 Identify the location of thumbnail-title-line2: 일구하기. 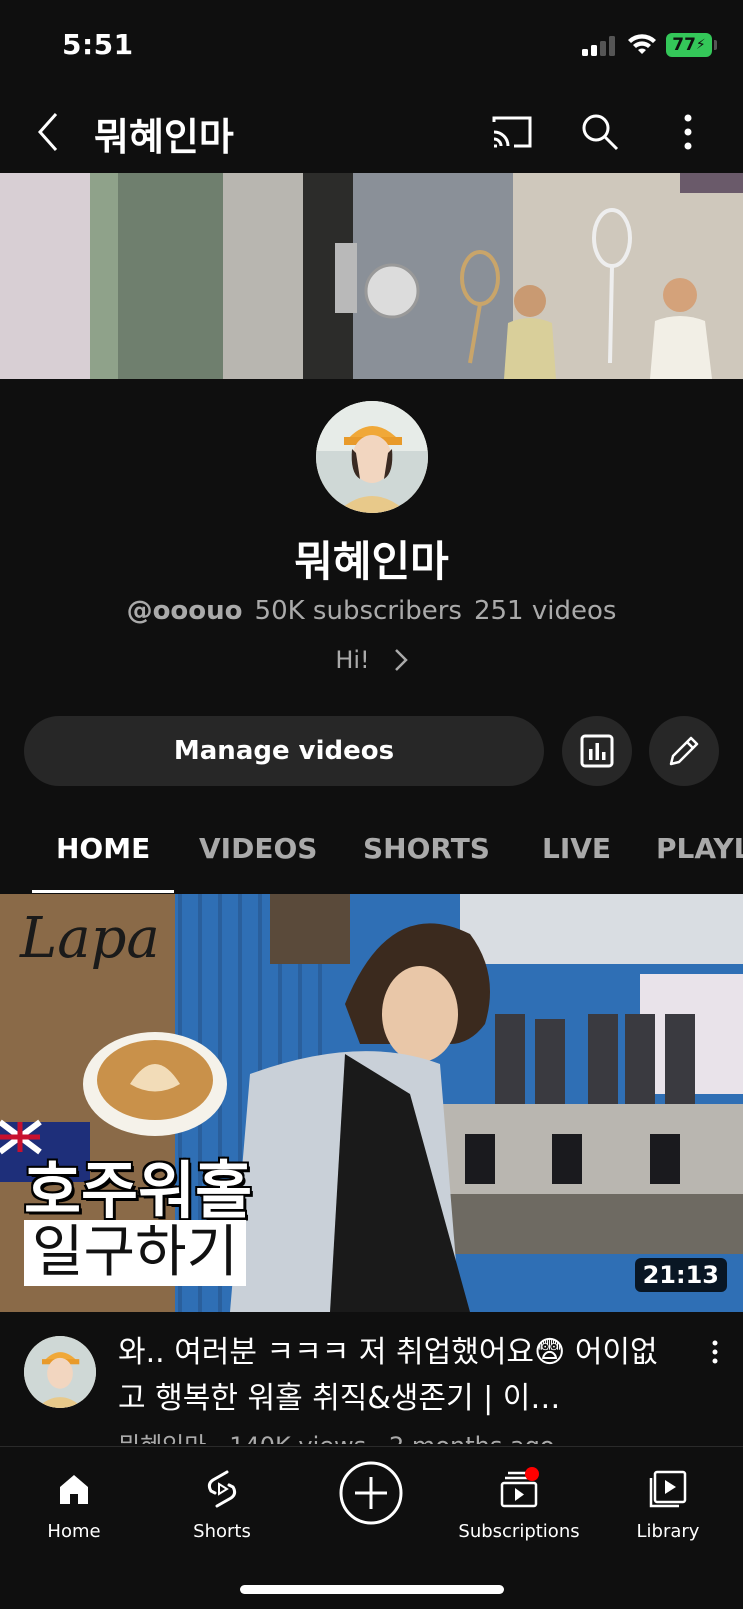
(135, 1253).